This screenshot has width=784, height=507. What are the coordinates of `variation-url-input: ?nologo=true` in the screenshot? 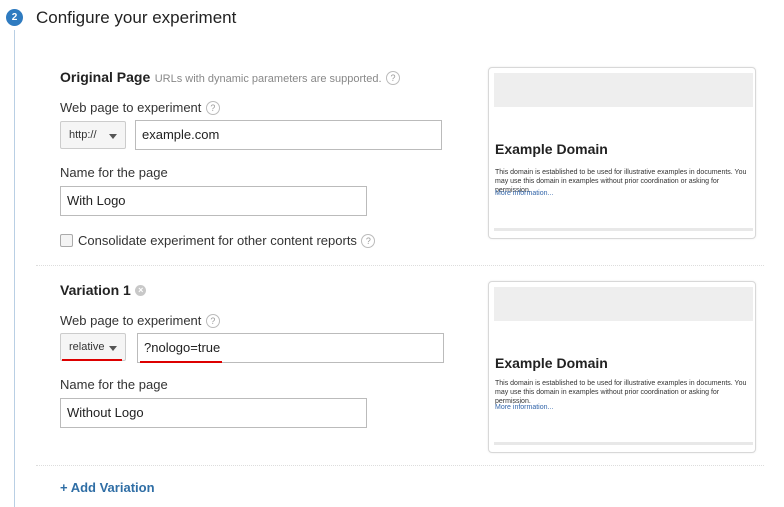 It's located at (290, 348).